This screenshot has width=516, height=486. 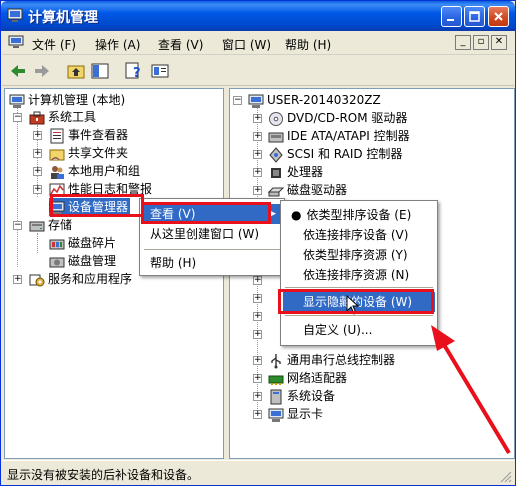 I want to click on collapse-computer: −, so click(x=237, y=100).